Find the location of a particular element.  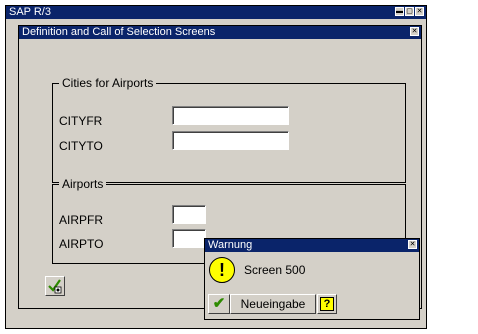

airpto-label: AIRPTO is located at coordinates (81, 244).